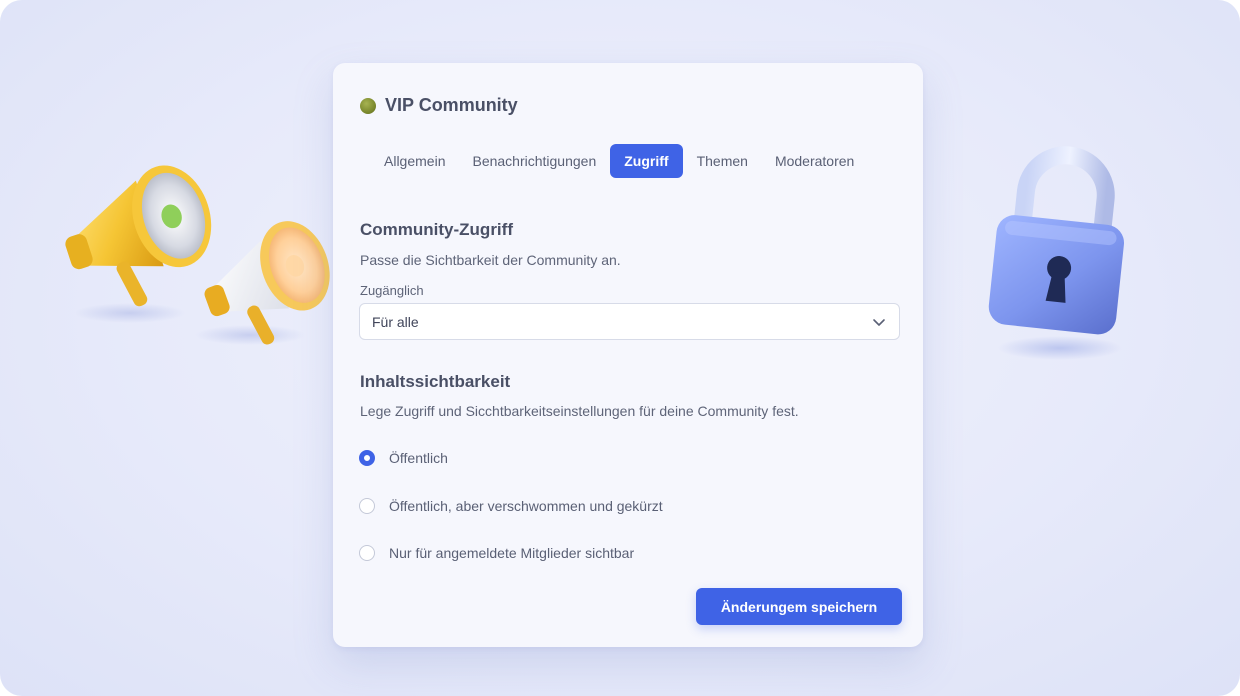 The width and height of the screenshot is (1240, 696). Describe the element at coordinates (646, 161) in the screenshot. I see `tab-zugriff: Zugriff` at that location.